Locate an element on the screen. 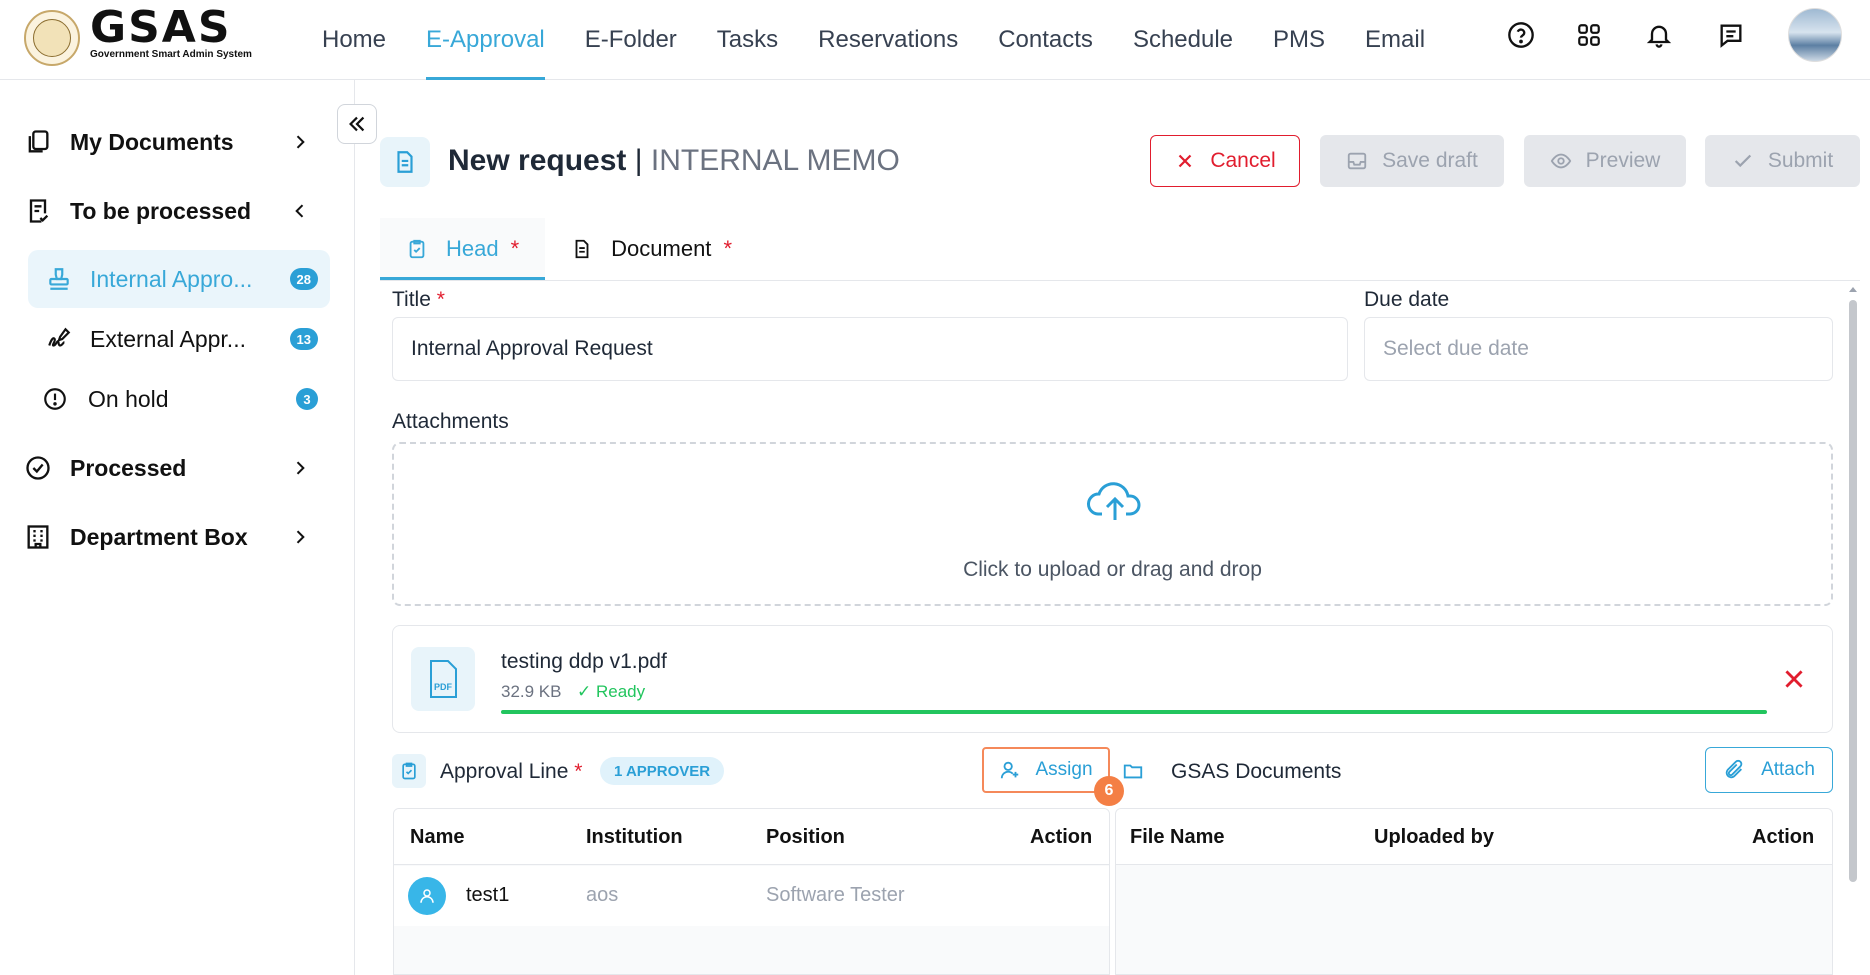 The image size is (1870, 975). count-badge: 3 is located at coordinates (307, 399).